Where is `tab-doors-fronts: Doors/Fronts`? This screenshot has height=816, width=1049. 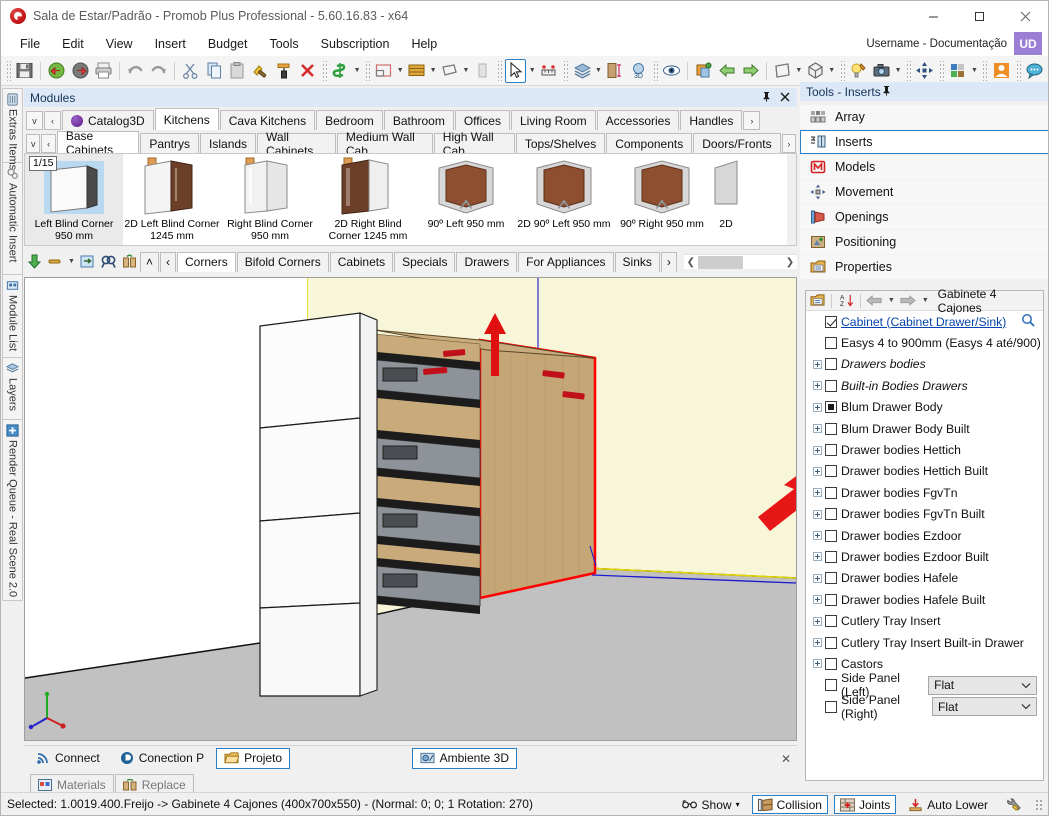 tab-doors-fronts: Doors/Fronts is located at coordinates (737, 143).